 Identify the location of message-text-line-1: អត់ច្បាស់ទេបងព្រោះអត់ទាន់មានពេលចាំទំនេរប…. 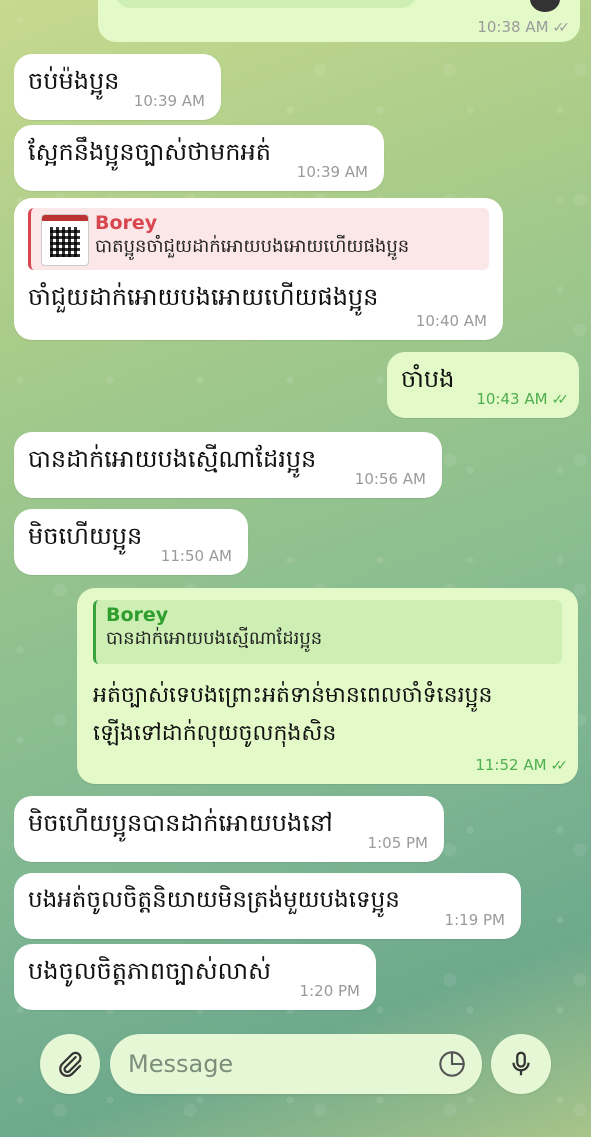
(293, 695).